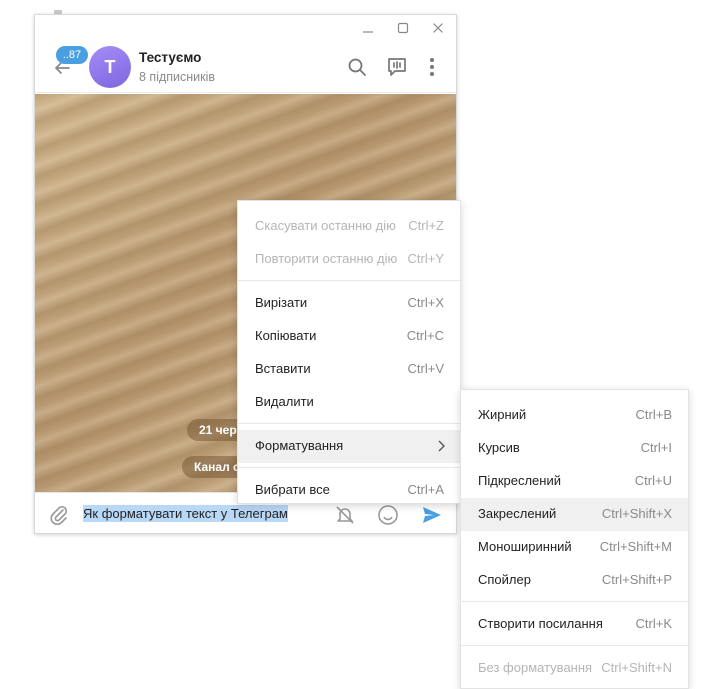 The image size is (703, 689). Describe the element at coordinates (72, 55) in the screenshot. I see `unread-badge: ..87` at that location.